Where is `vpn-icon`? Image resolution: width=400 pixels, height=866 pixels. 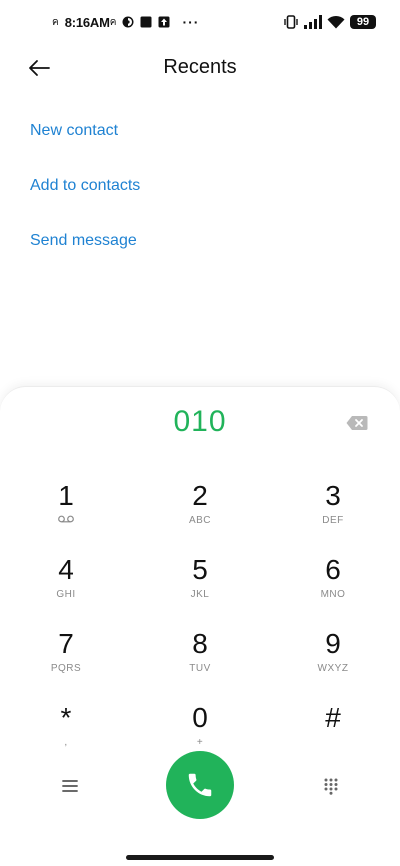 vpn-icon is located at coordinates (128, 22).